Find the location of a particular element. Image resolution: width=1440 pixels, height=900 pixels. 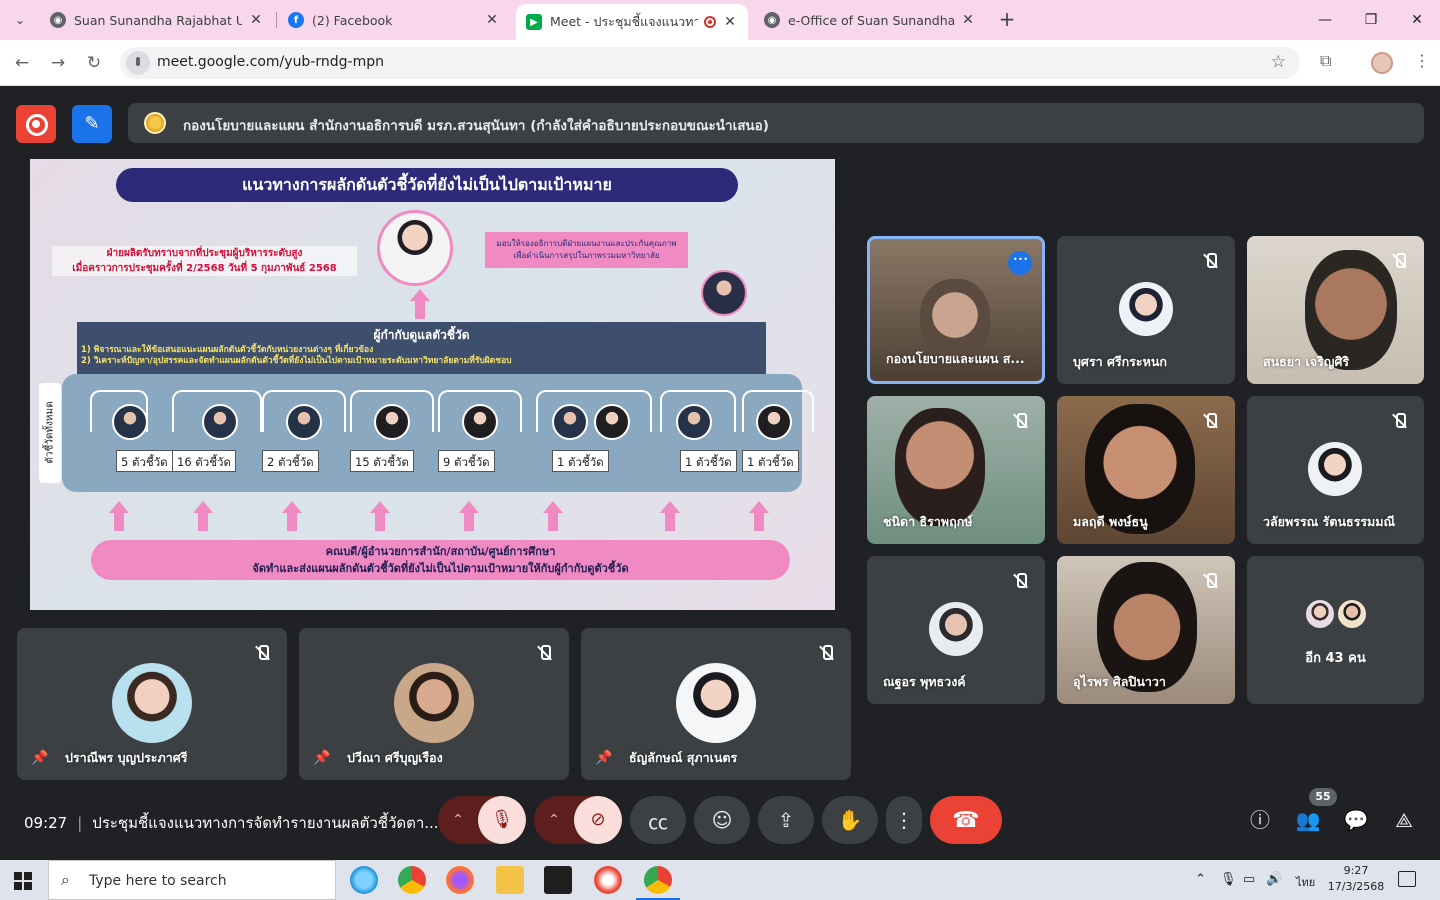

pinned-participant-tile: 📌 ปราณีพร บุญประภาศรี is located at coordinates (152, 704).